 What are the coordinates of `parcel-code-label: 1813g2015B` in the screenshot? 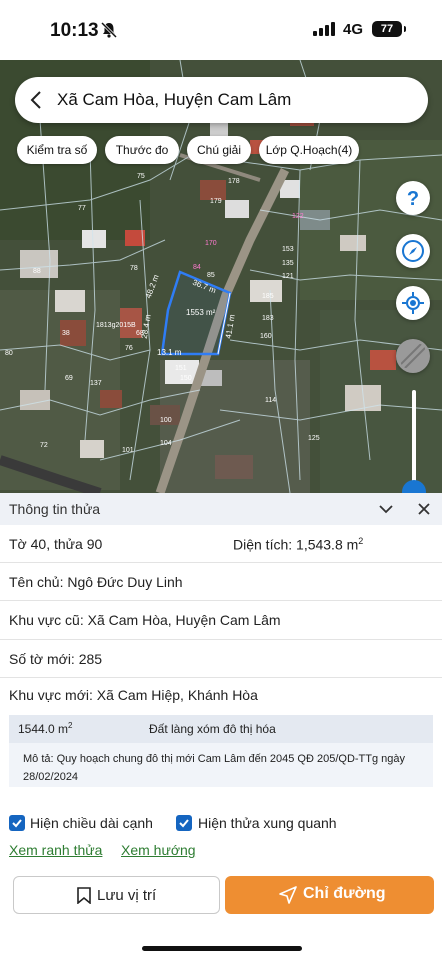 It's located at (116, 325).